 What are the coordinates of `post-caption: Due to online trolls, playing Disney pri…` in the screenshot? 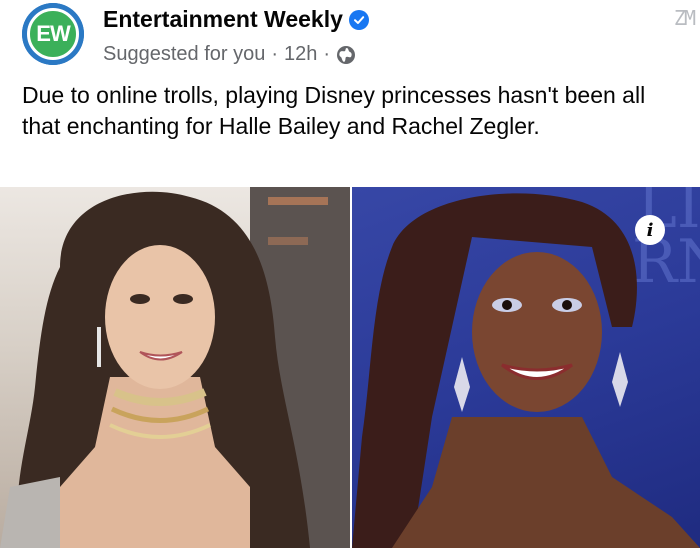 It's located at (334, 110).